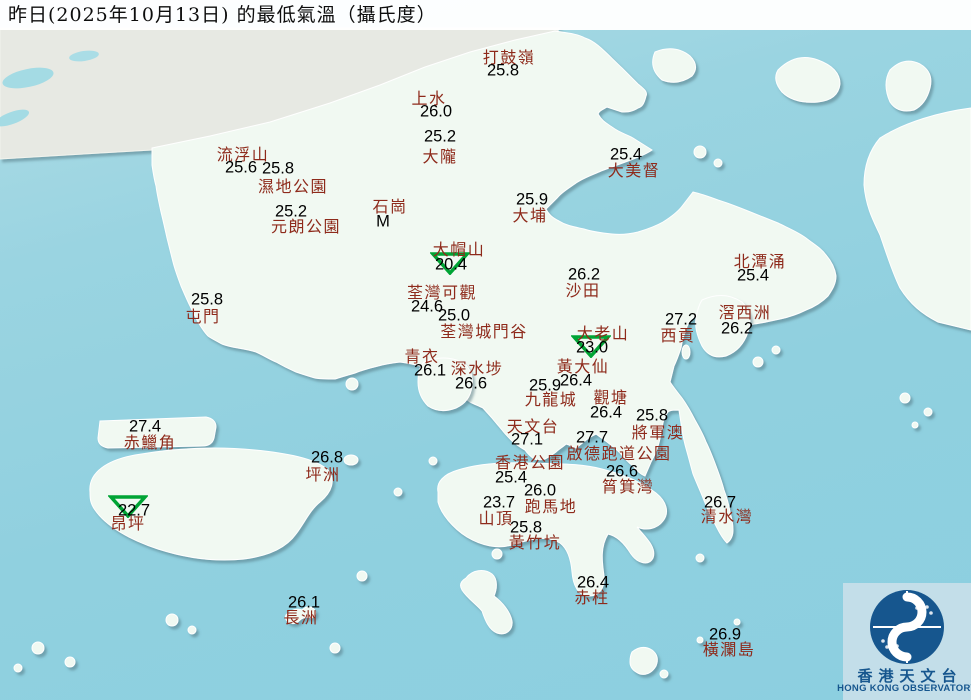  Describe the element at coordinates (643, 660) in the screenshot. I see `po-toi-island` at that location.